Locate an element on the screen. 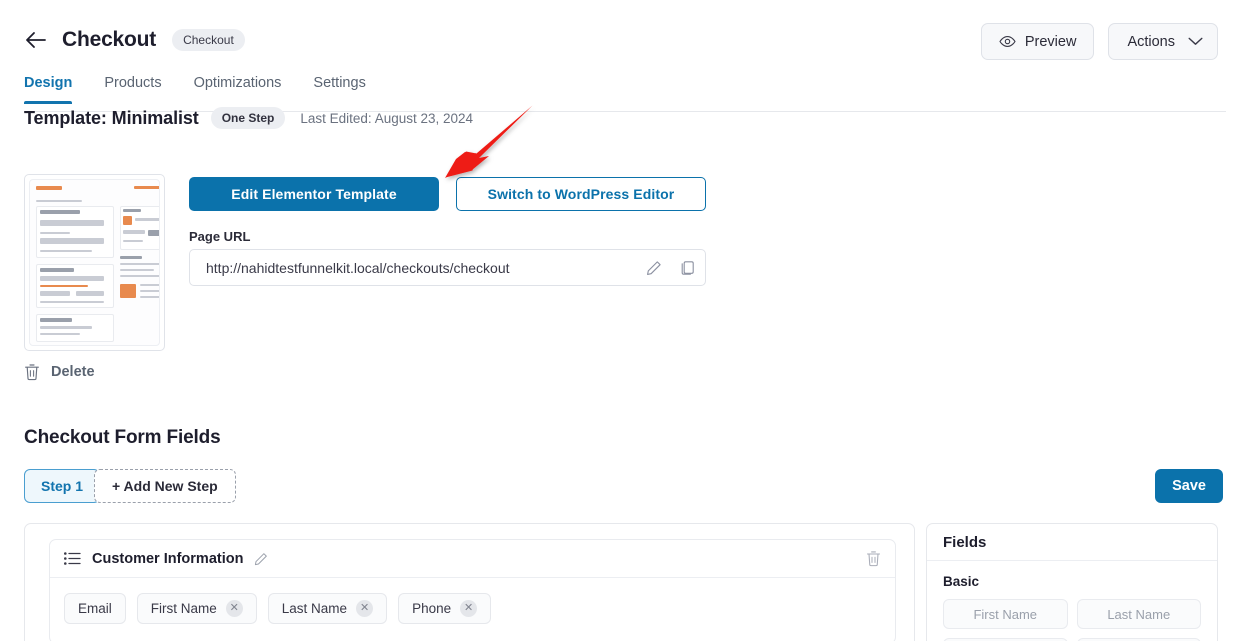  save-button: Save is located at coordinates (1189, 486).